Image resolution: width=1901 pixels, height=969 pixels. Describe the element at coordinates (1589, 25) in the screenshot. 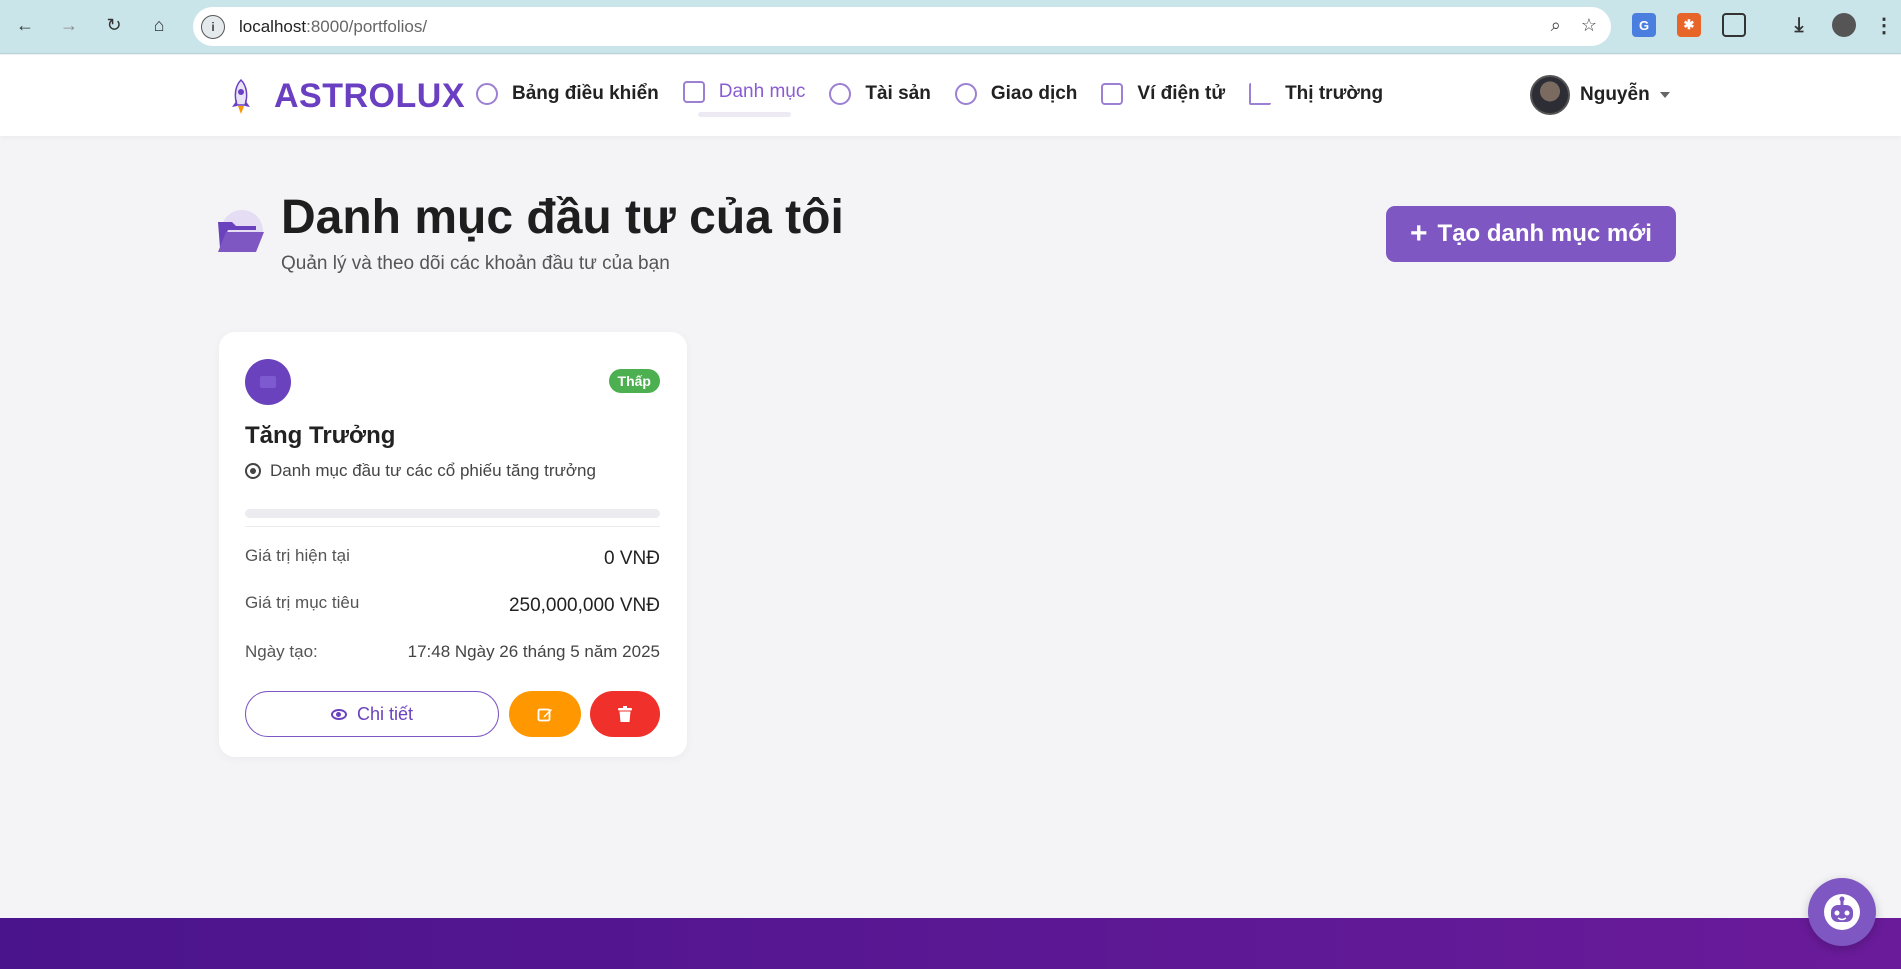

I see `bookmark-star-icon: ☆` at that location.